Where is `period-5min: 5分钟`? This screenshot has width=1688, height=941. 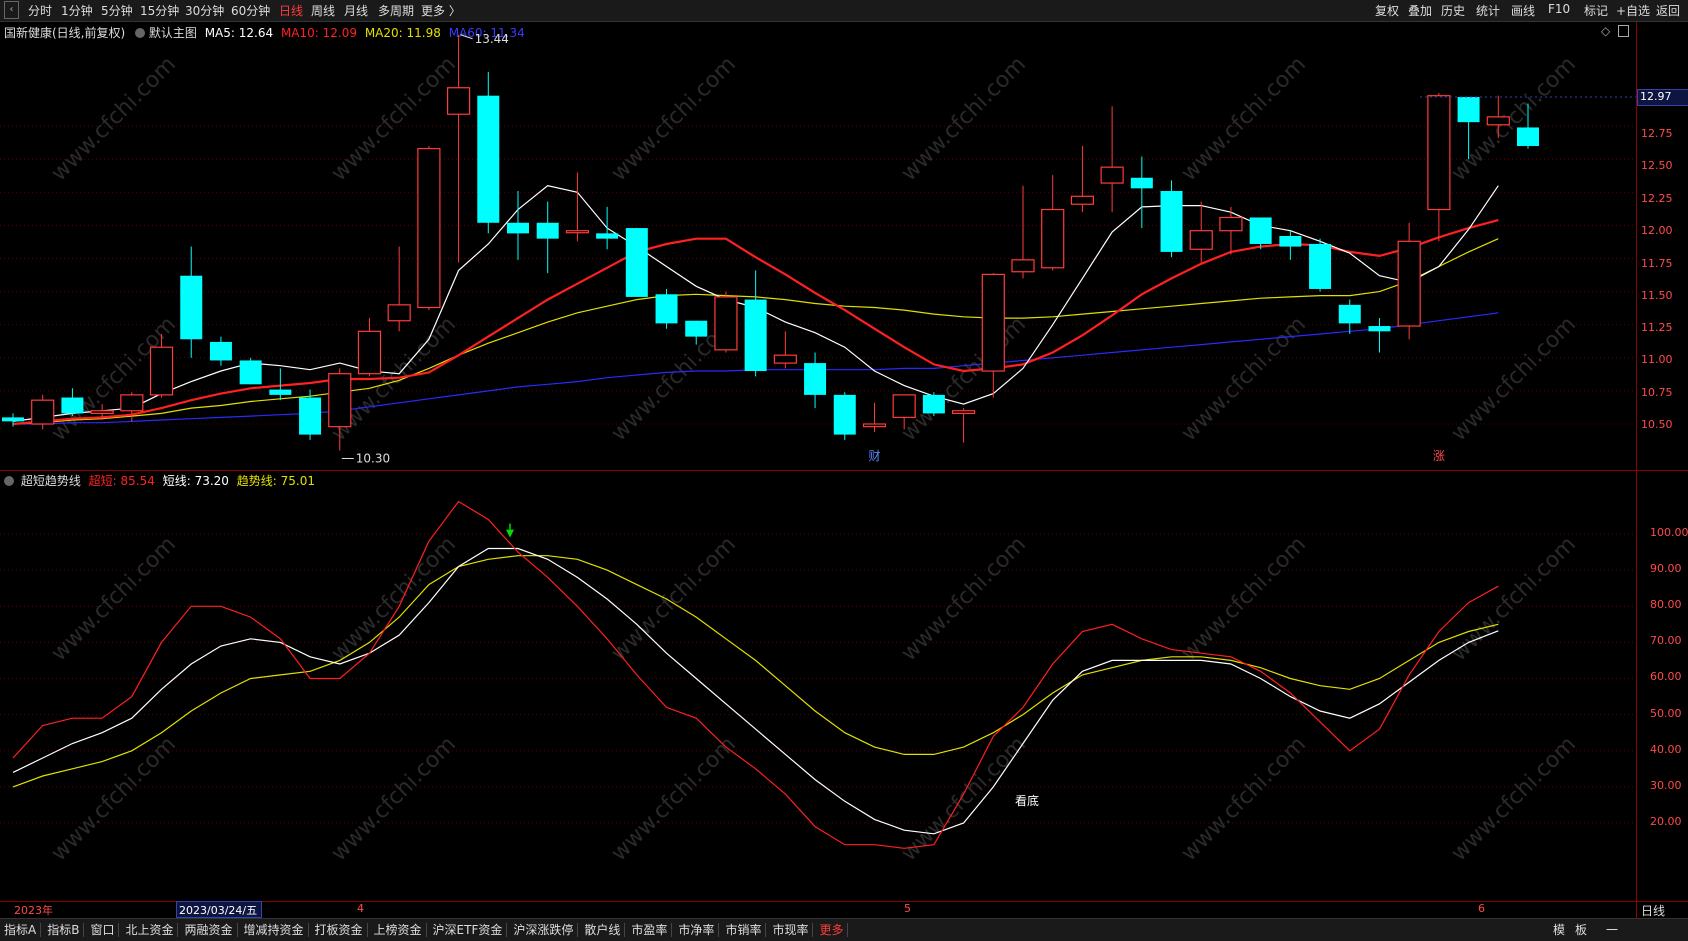
period-5min: 5分钟 is located at coordinates (117, 10).